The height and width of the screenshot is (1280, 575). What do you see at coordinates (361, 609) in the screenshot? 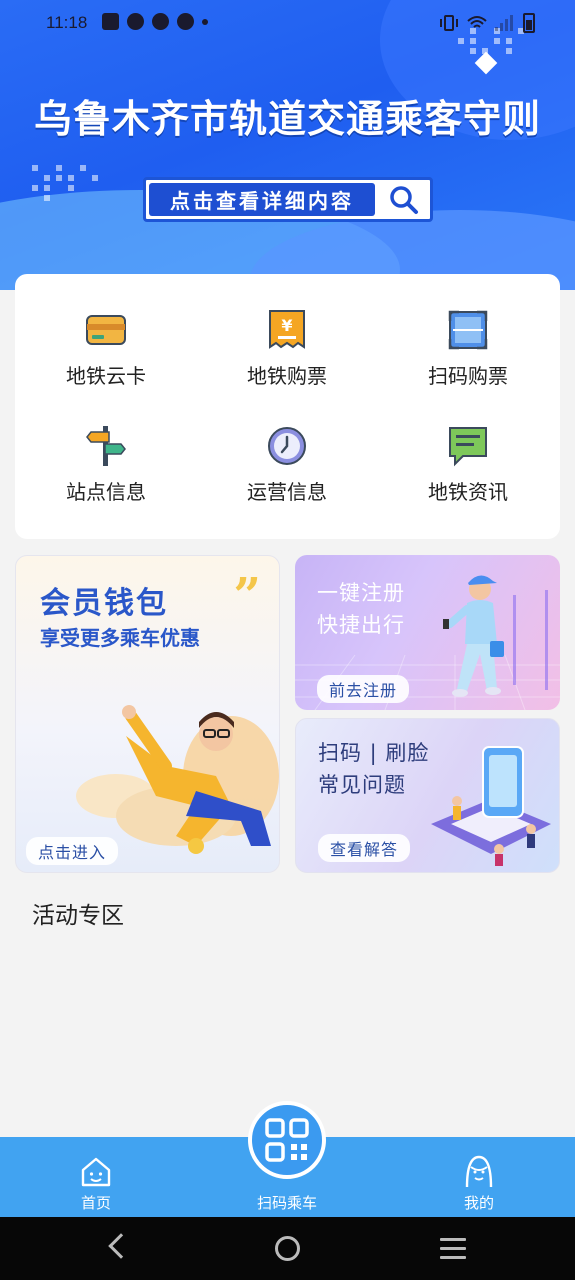
I see `register-text: 一键注册 快捷出行` at bounding box center [361, 609].